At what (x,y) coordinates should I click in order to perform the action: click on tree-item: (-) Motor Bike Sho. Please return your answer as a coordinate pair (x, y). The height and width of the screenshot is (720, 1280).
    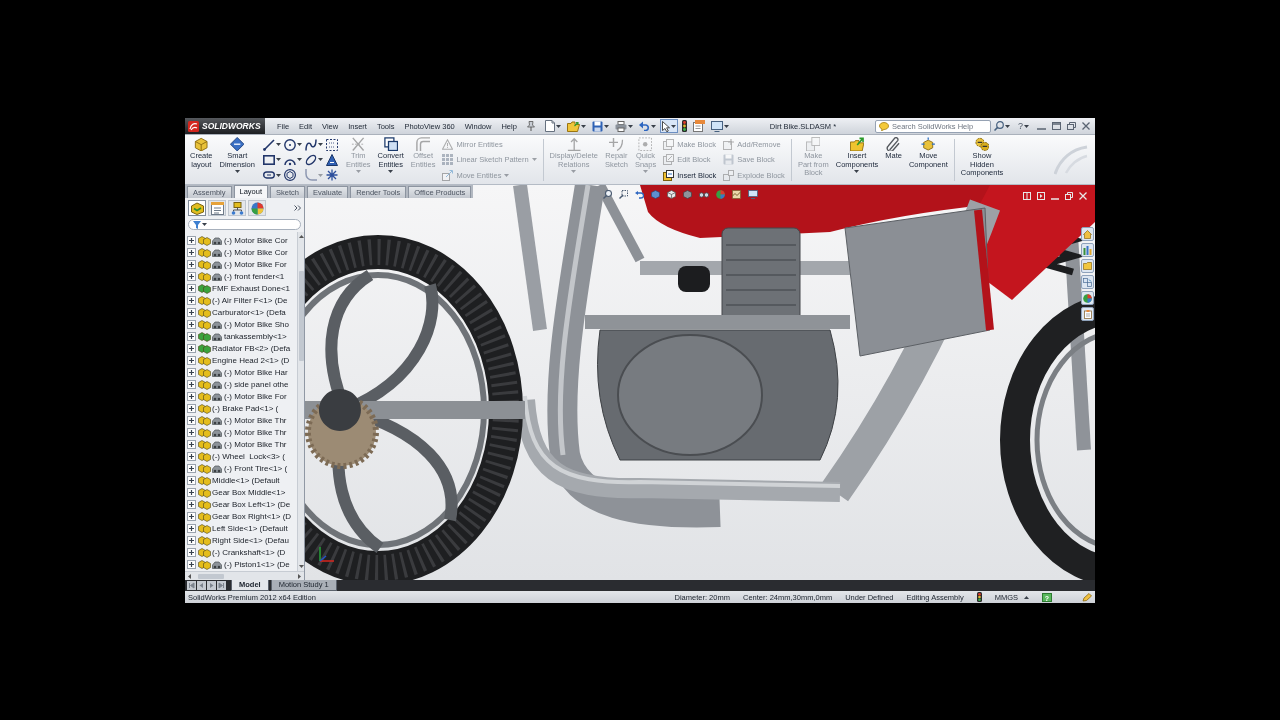
    Looking at the image, I should click on (256, 324).